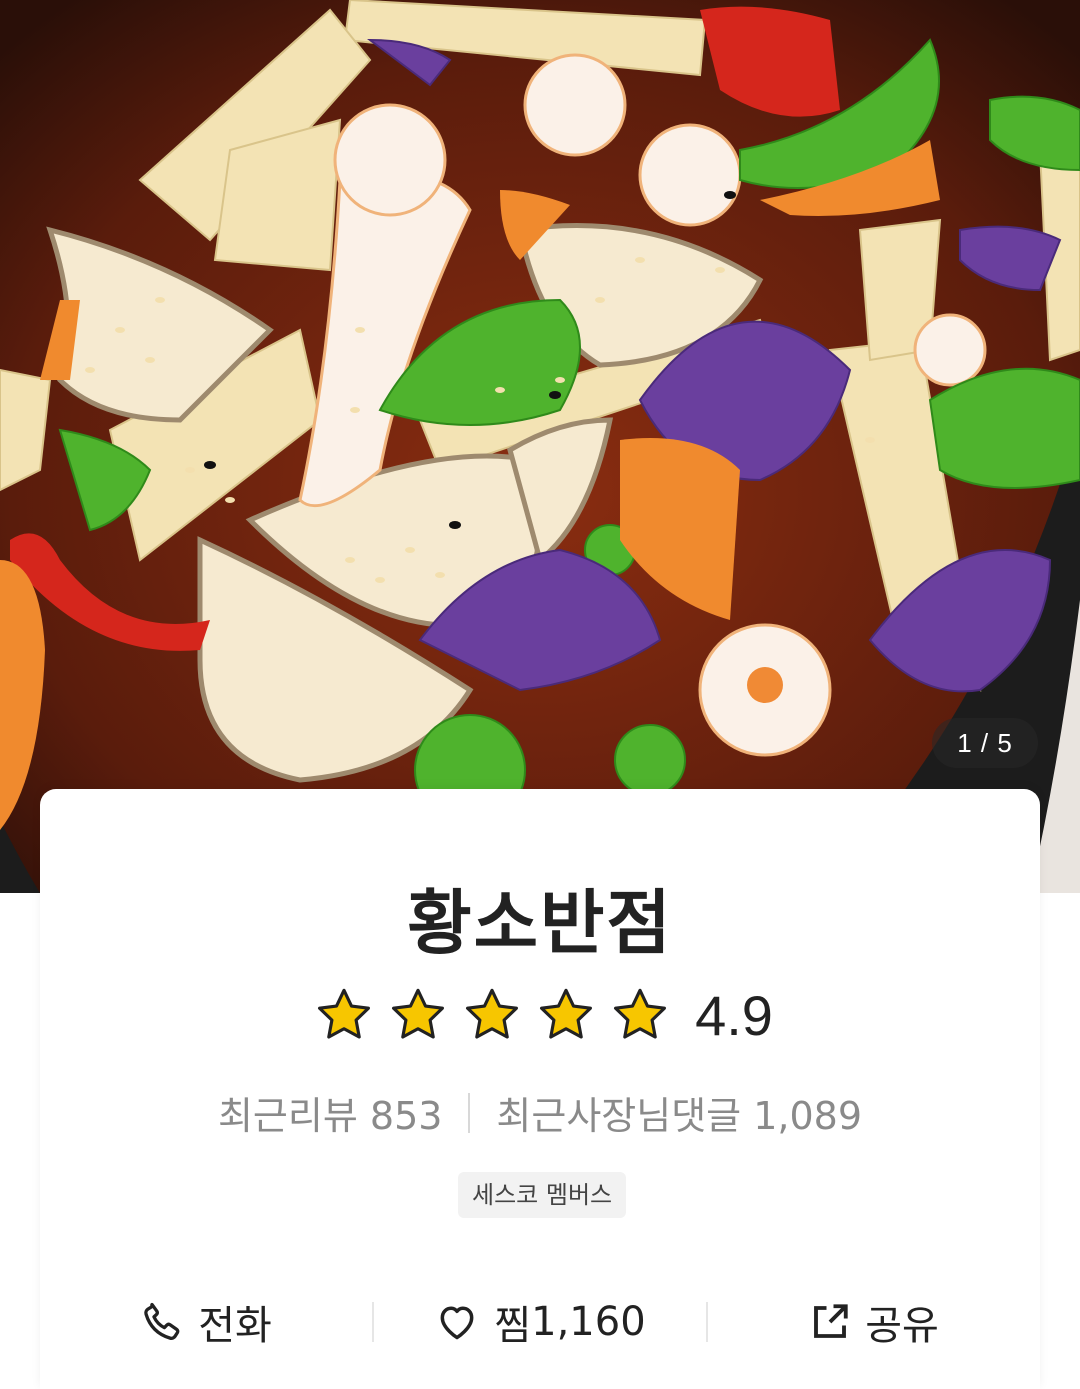 The width and height of the screenshot is (1080, 1389). I want to click on owner-comments-link: 최근사장님댓글 1,089, so click(679, 1112).